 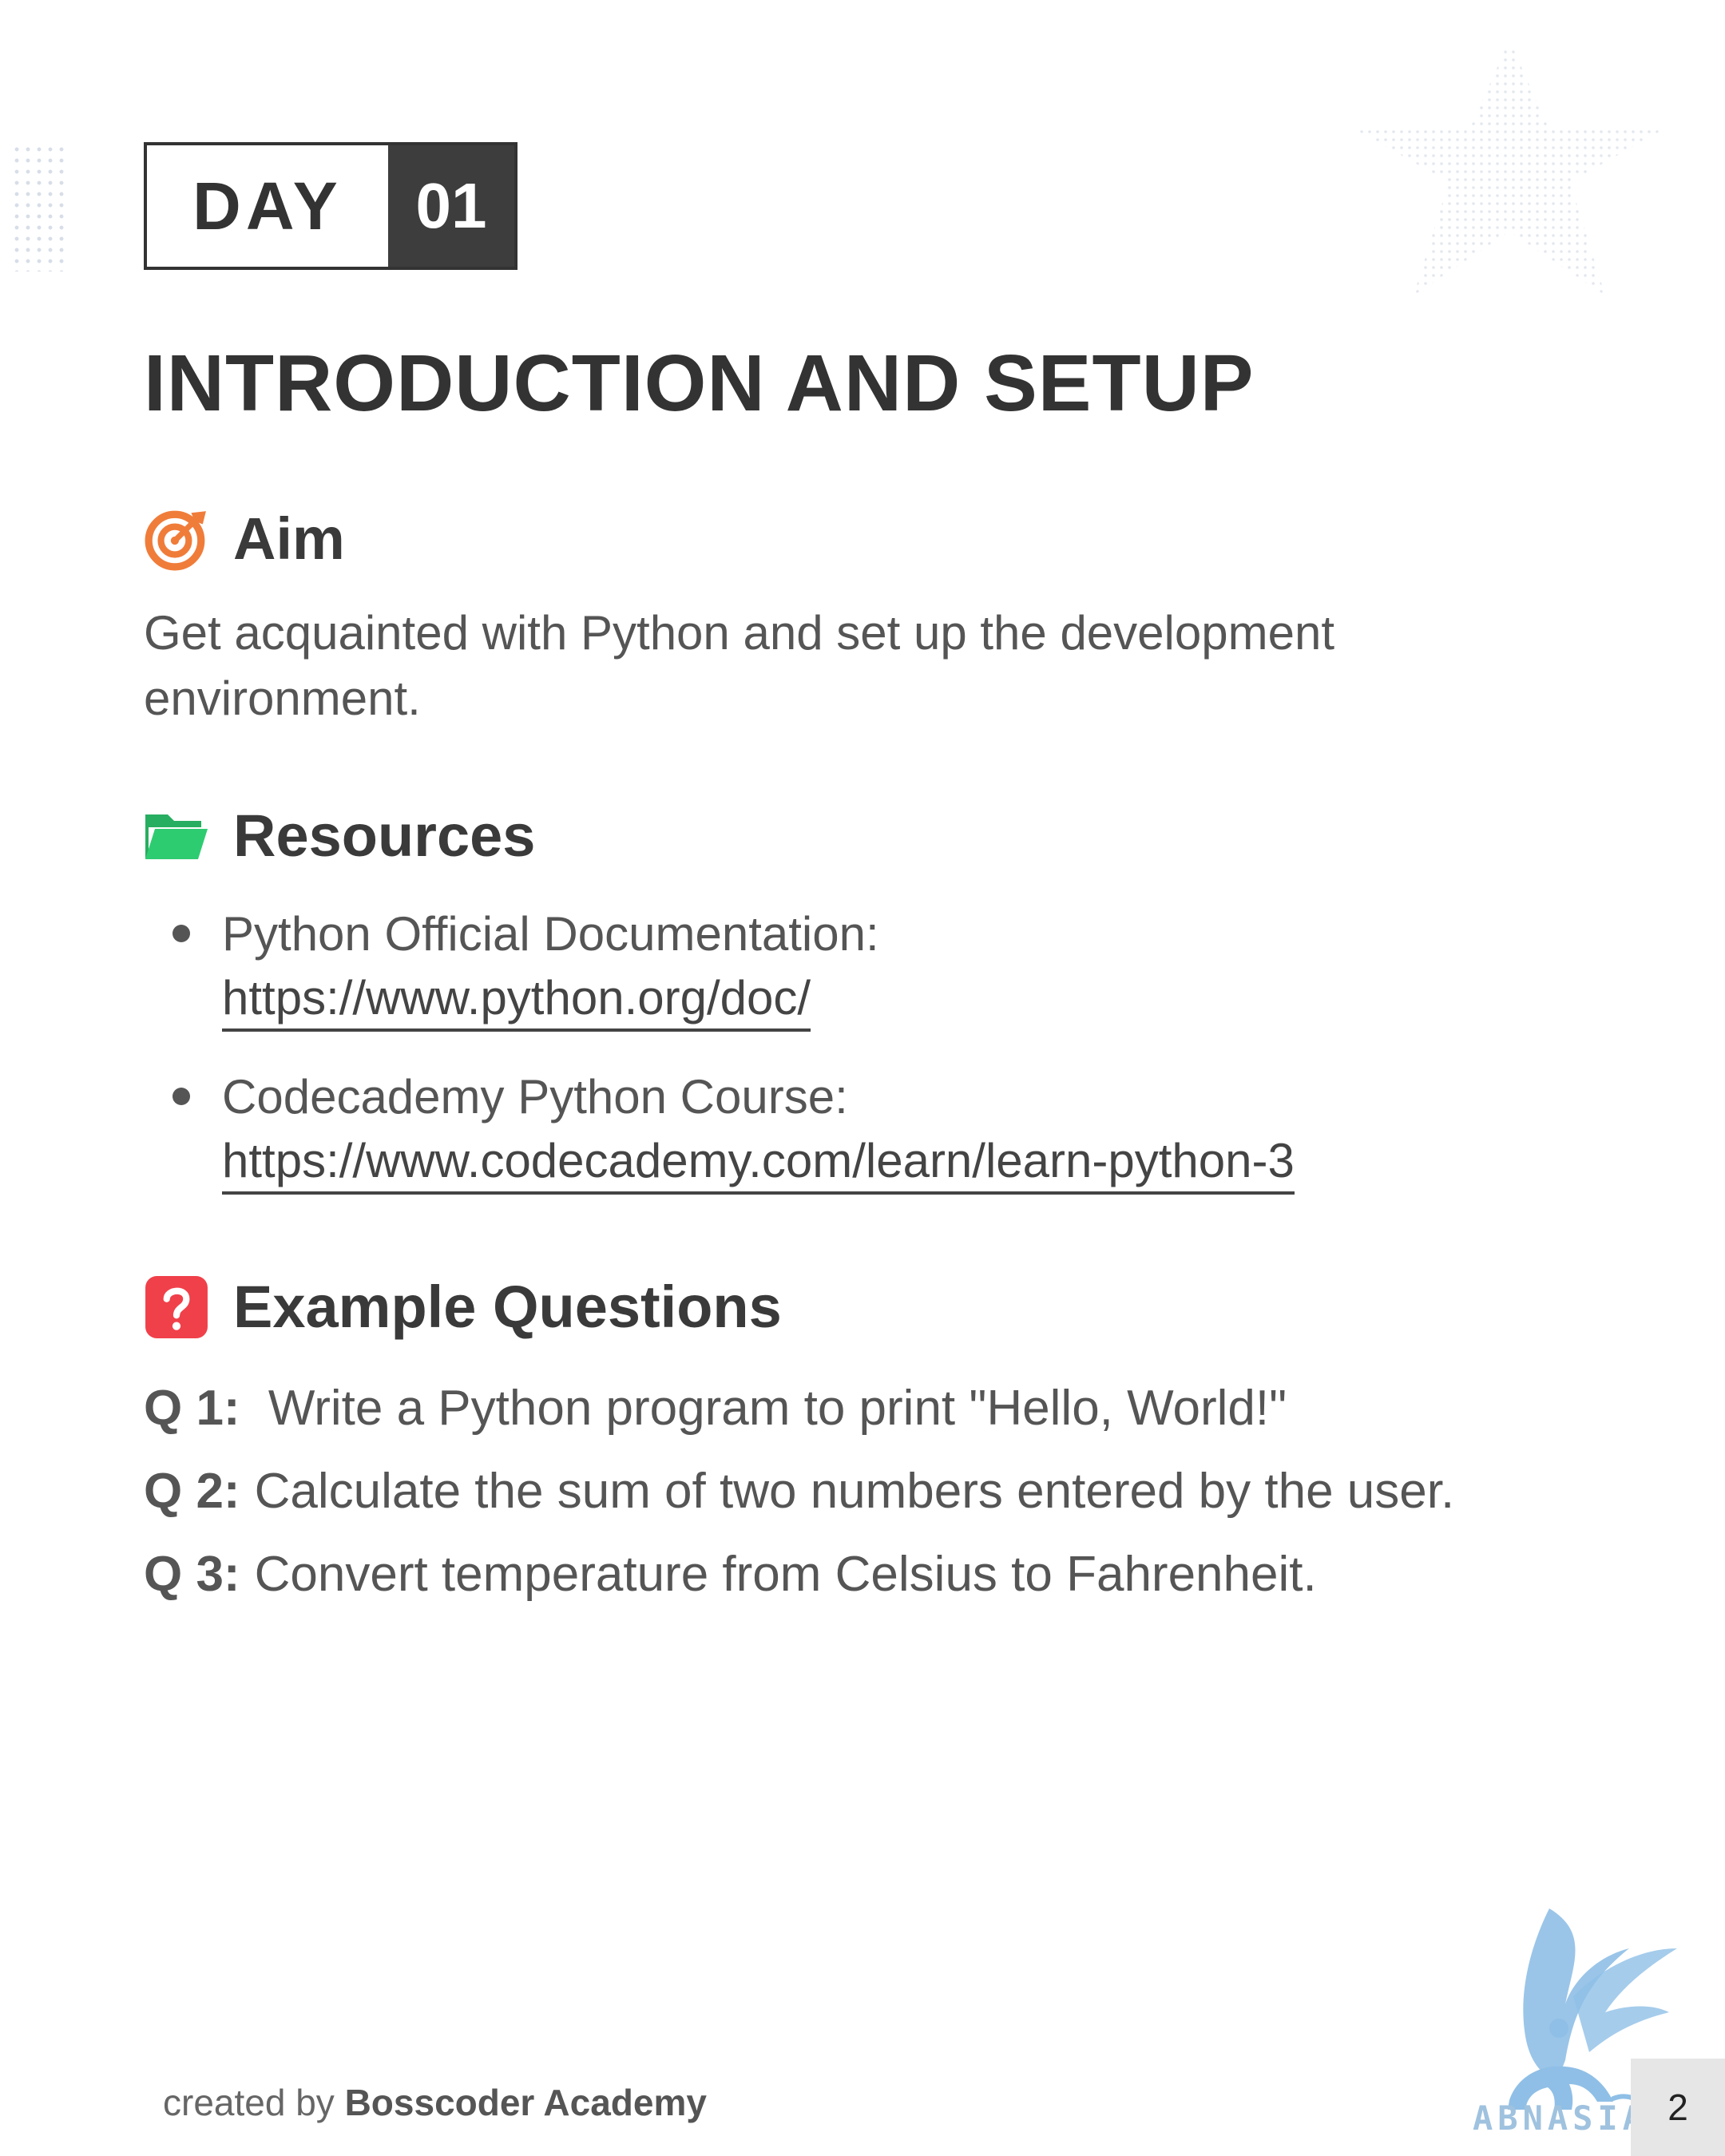 I want to click on target-icon, so click(x=176, y=540).